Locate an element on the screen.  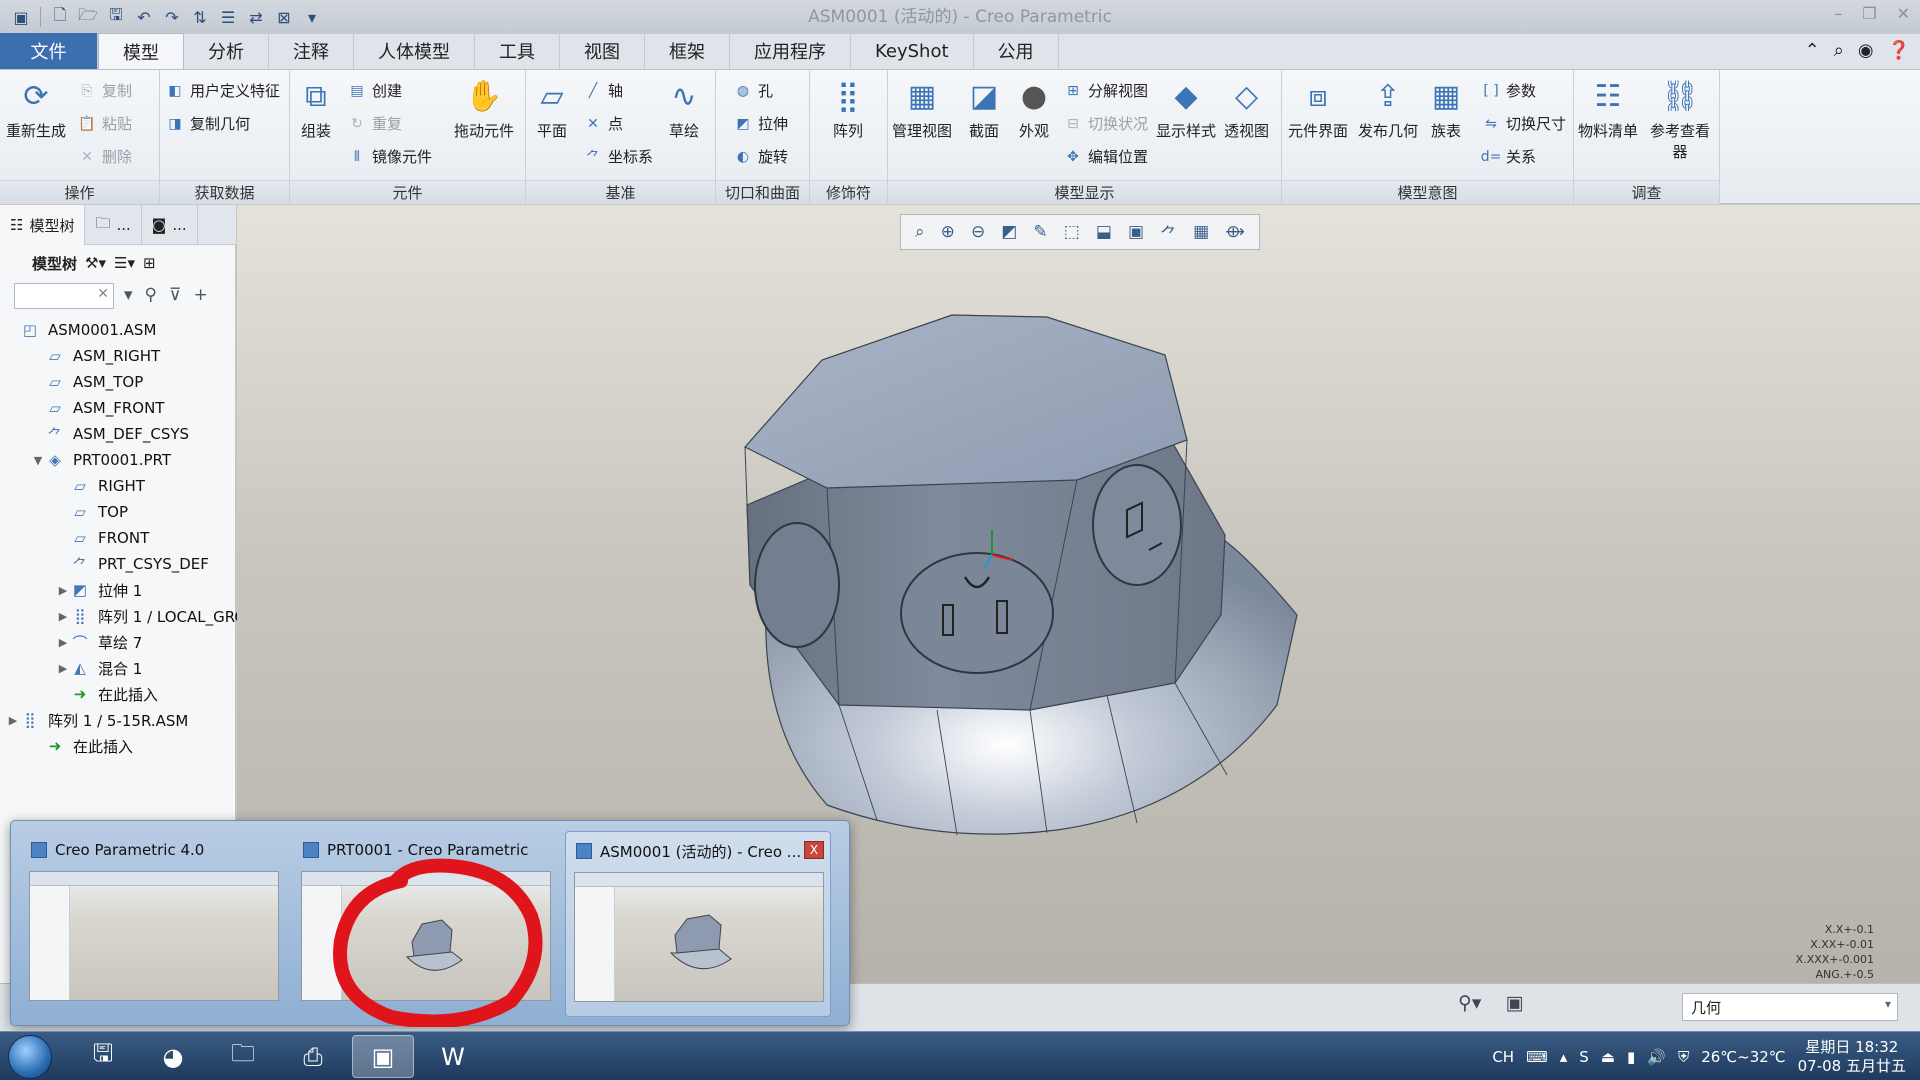
datum-display-icon: ⺈ is located at coordinates (1168, 232).